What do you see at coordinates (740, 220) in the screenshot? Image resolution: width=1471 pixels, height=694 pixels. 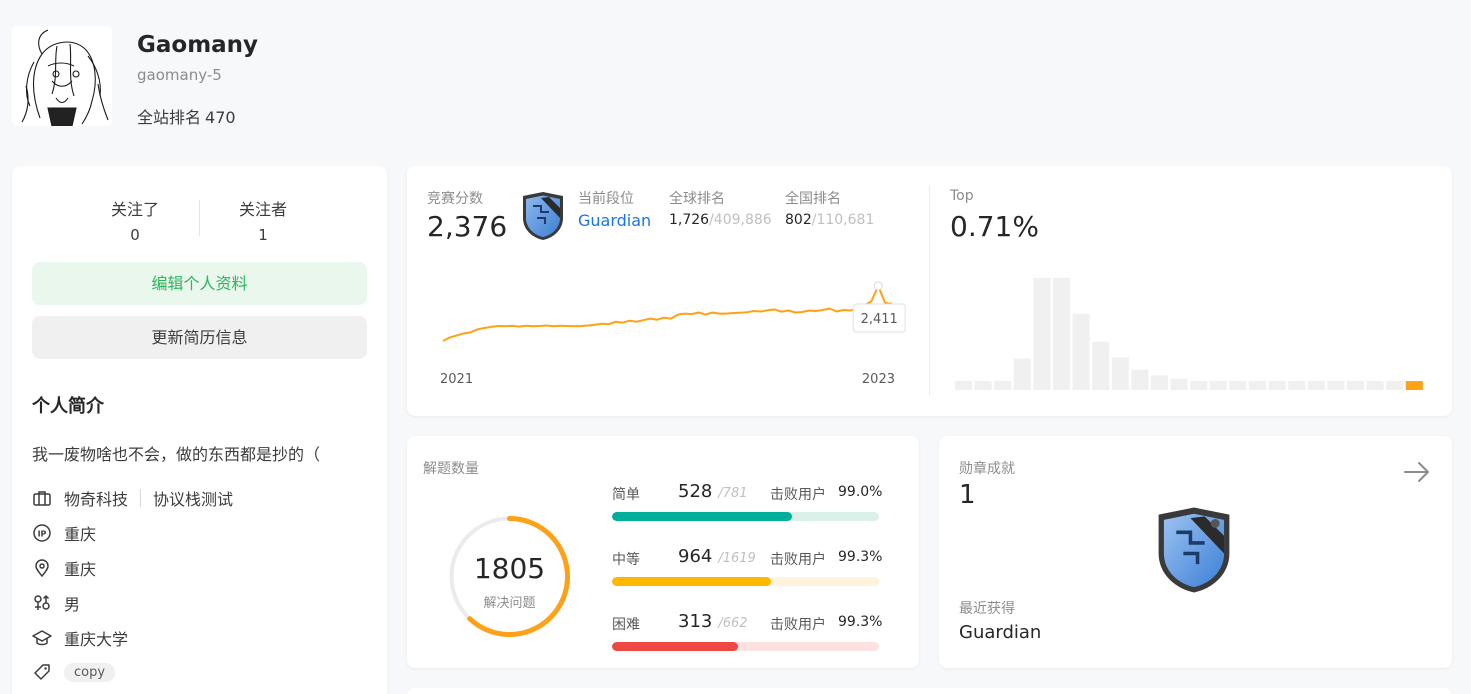 I see `global-rank-total: /409,886` at bounding box center [740, 220].